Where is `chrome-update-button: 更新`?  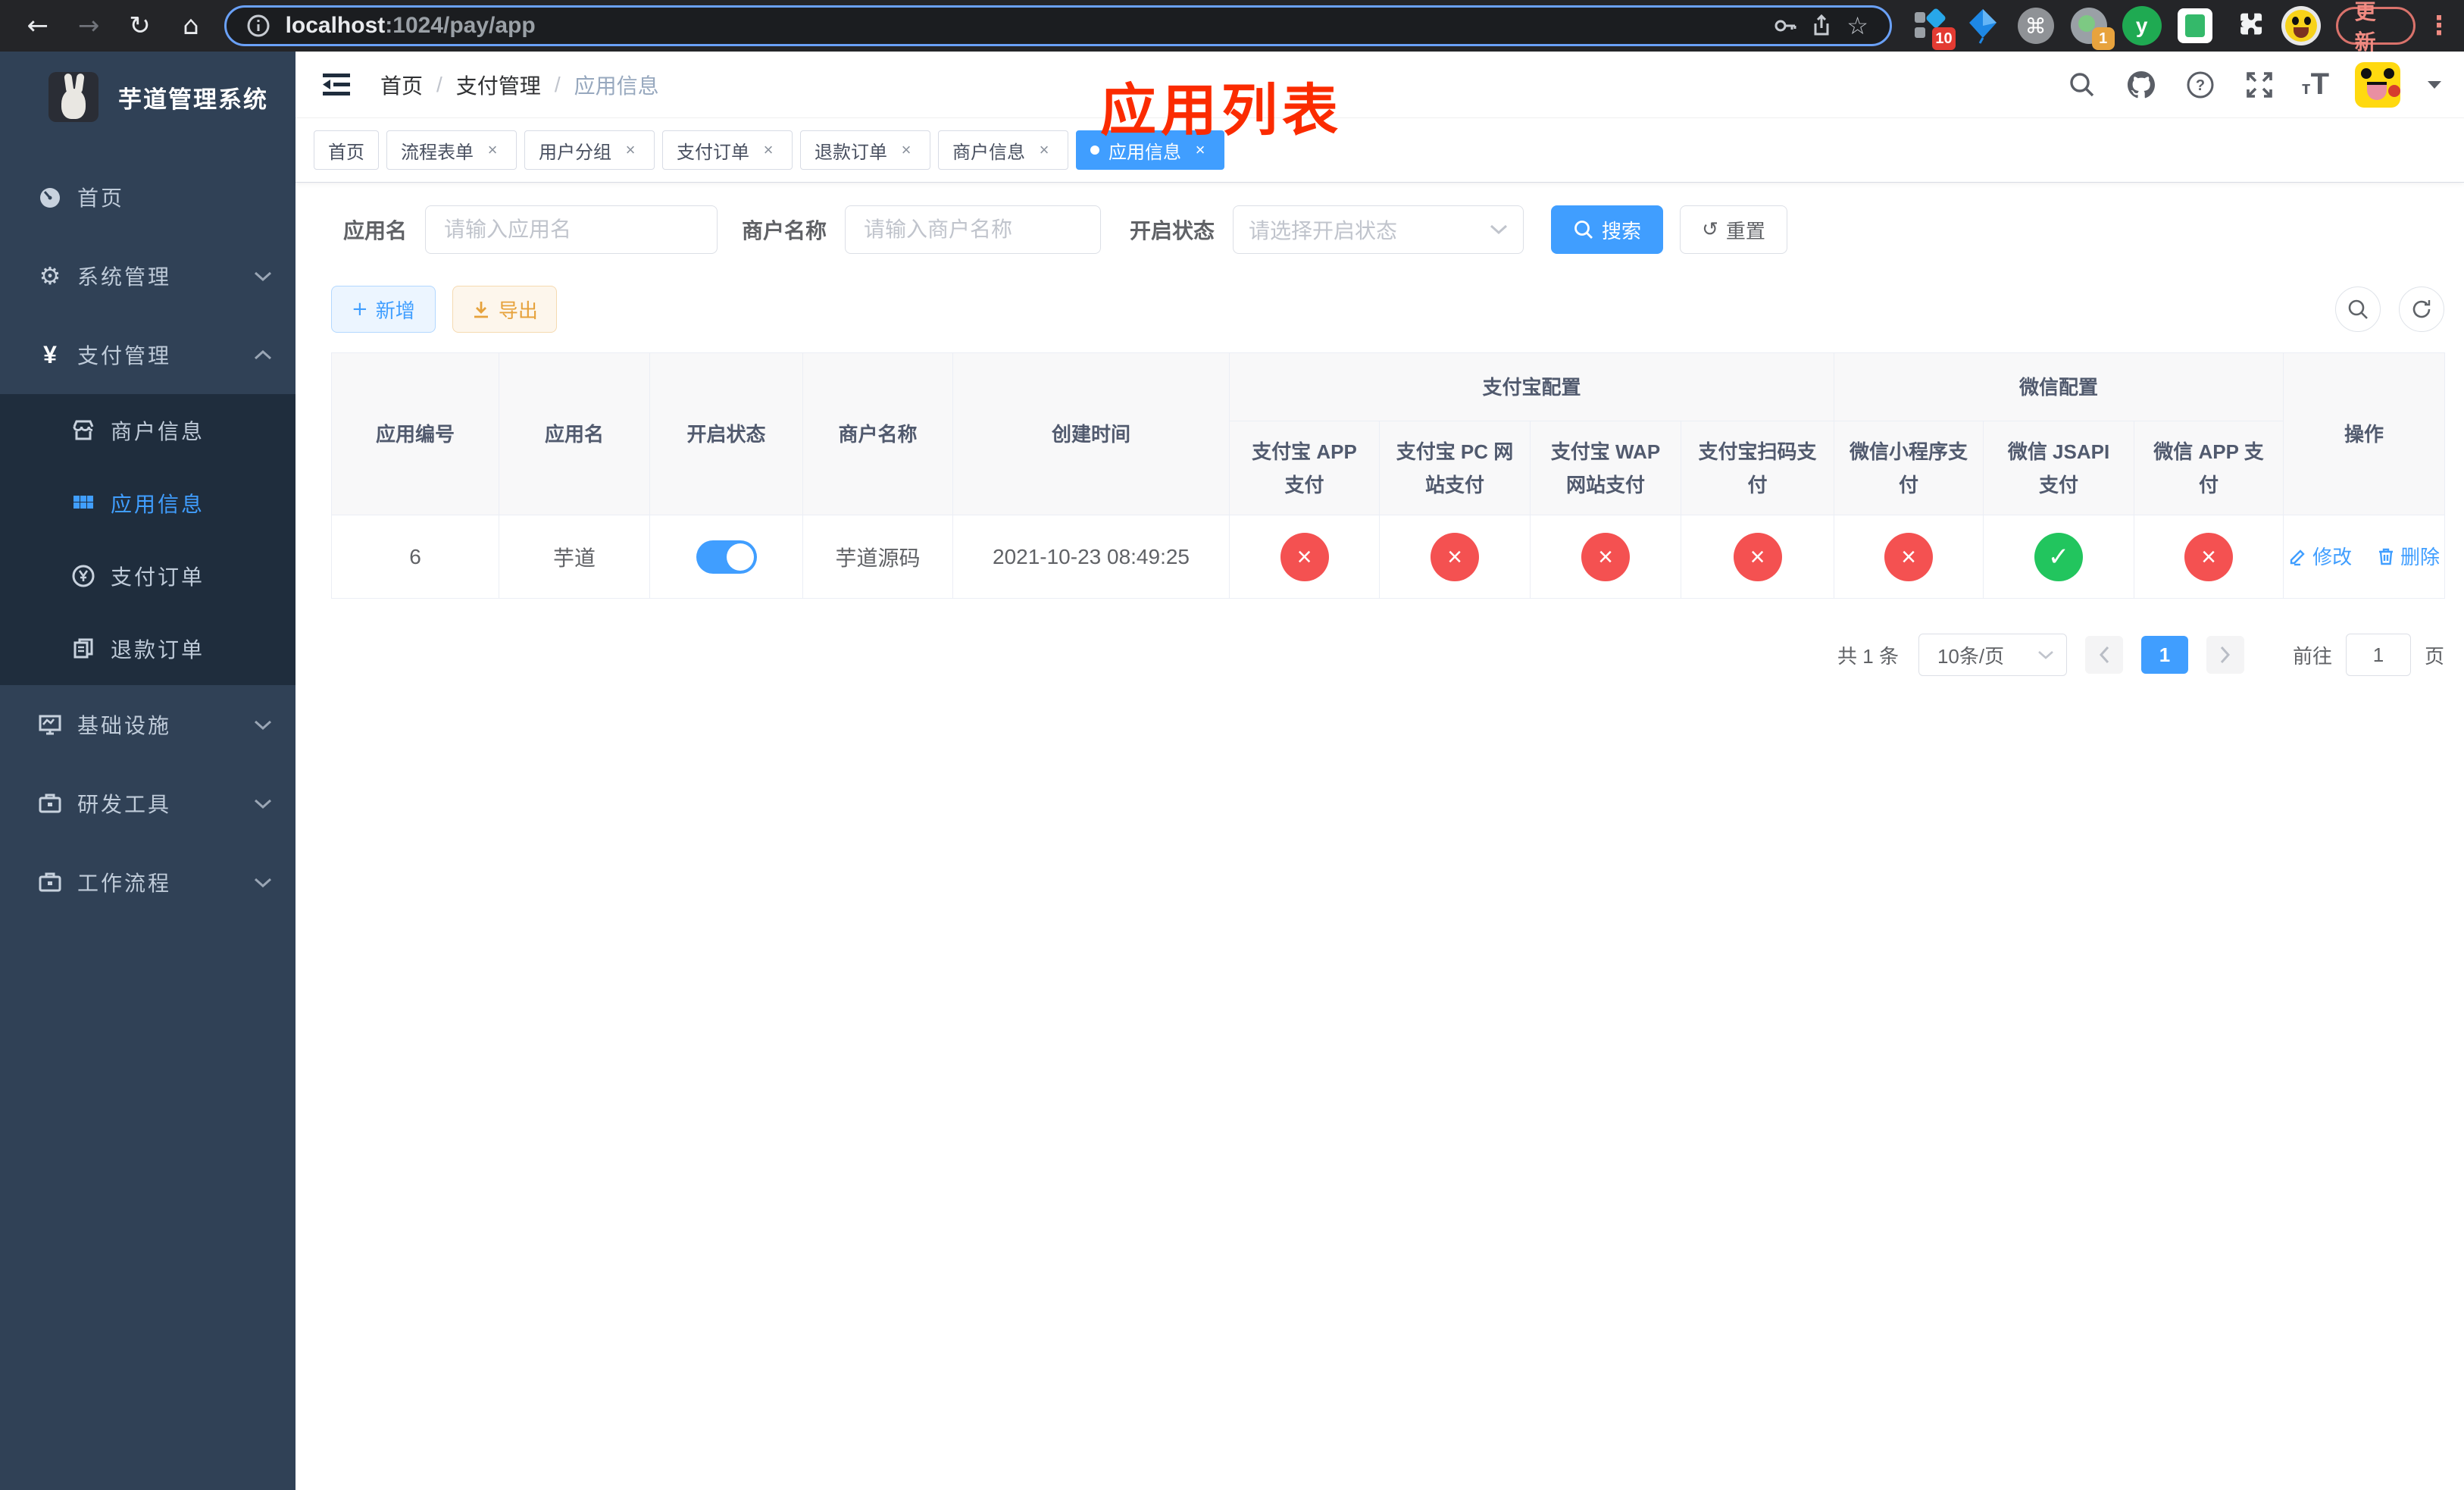
chrome-update-button: 更新 is located at coordinates (2375, 27).